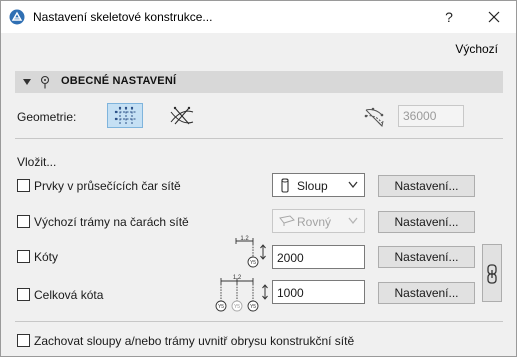 The height and width of the screenshot is (357, 517). I want to click on close-button, so click(494, 17).